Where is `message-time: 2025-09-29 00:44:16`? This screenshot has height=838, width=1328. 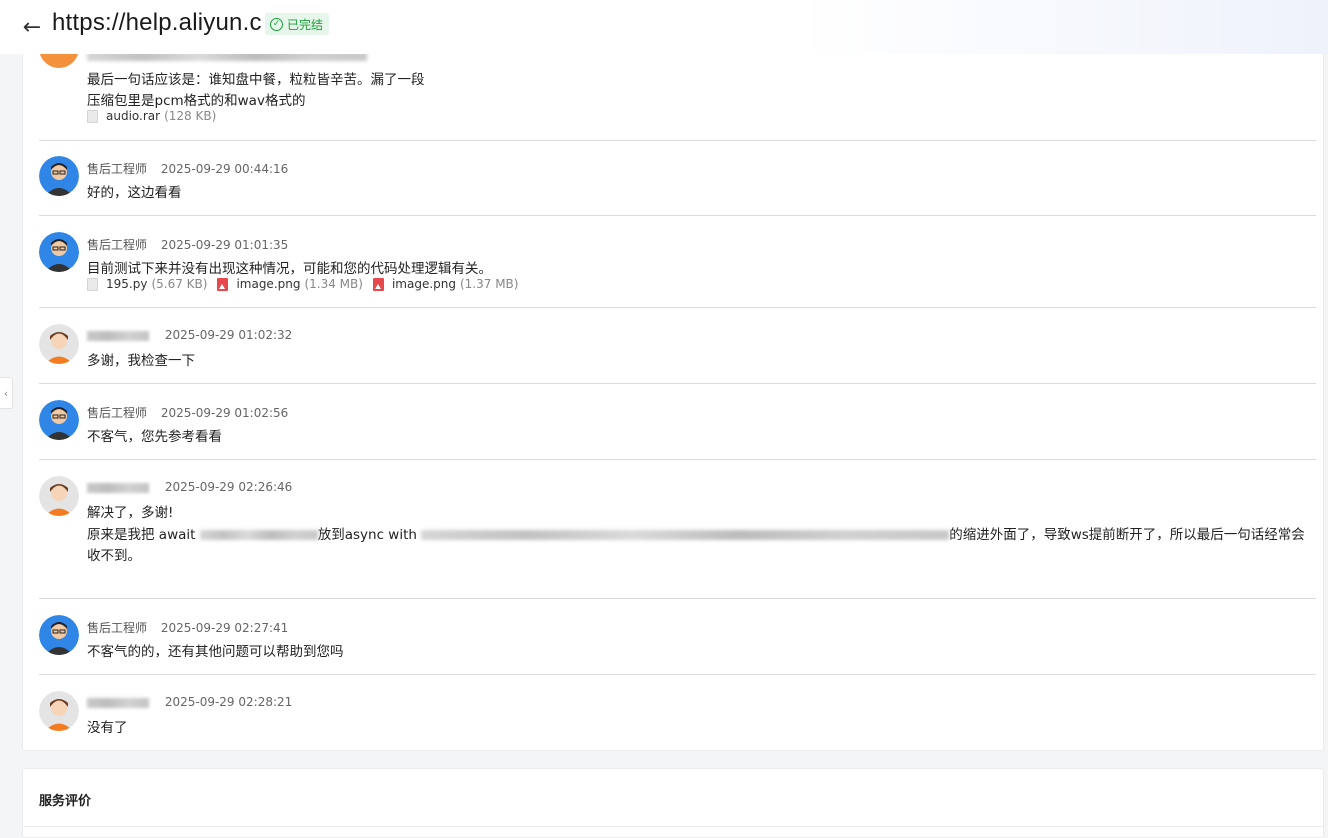 message-time: 2025-09-29 00:44:16 is located at coordinates (224, 169).